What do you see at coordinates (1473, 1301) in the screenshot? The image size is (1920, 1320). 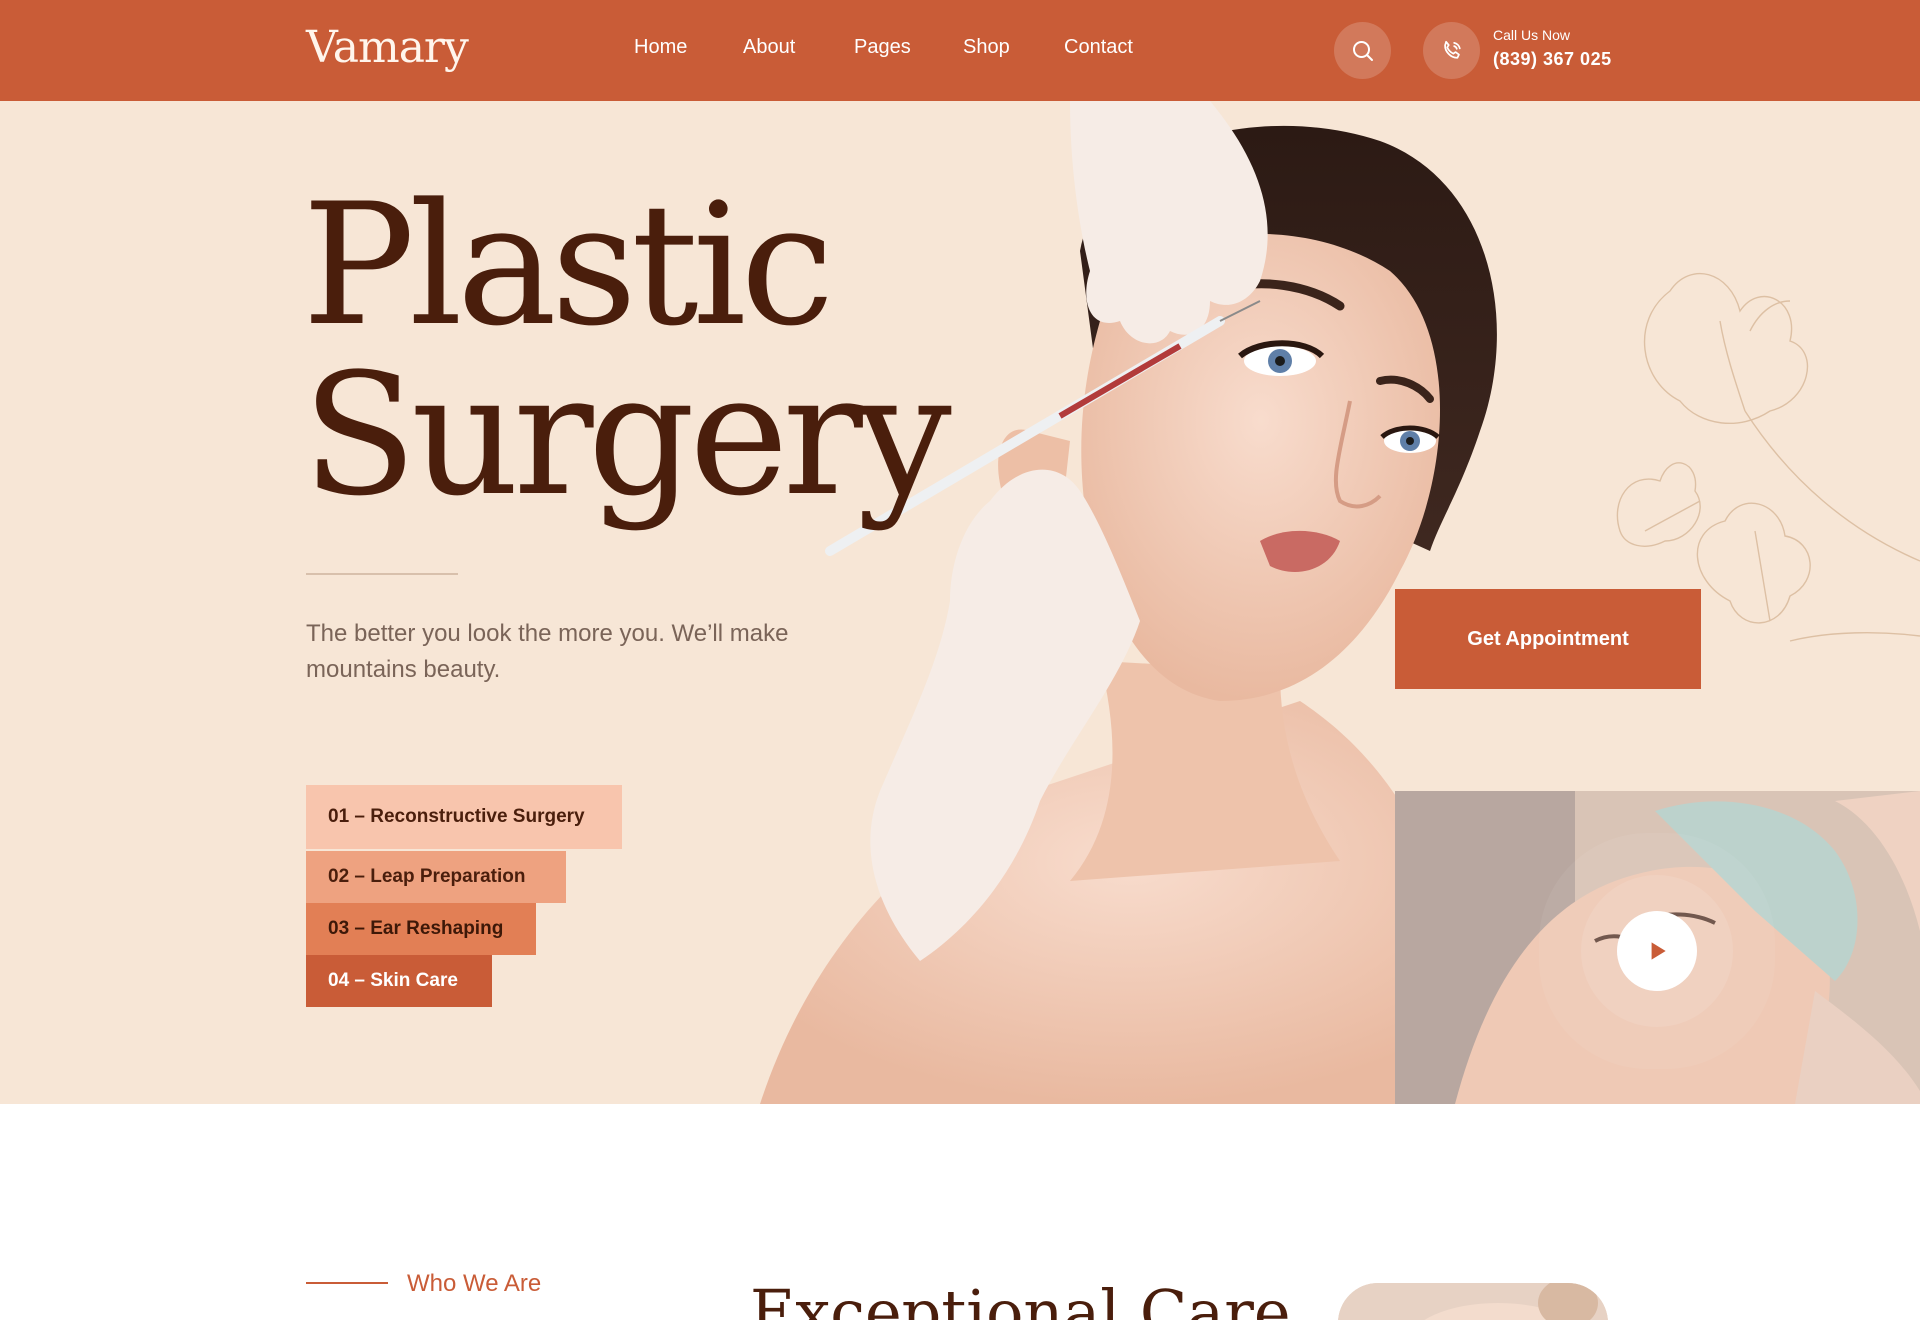 I see `about-thumbnail-image` at bounding box center [1473, 1301].